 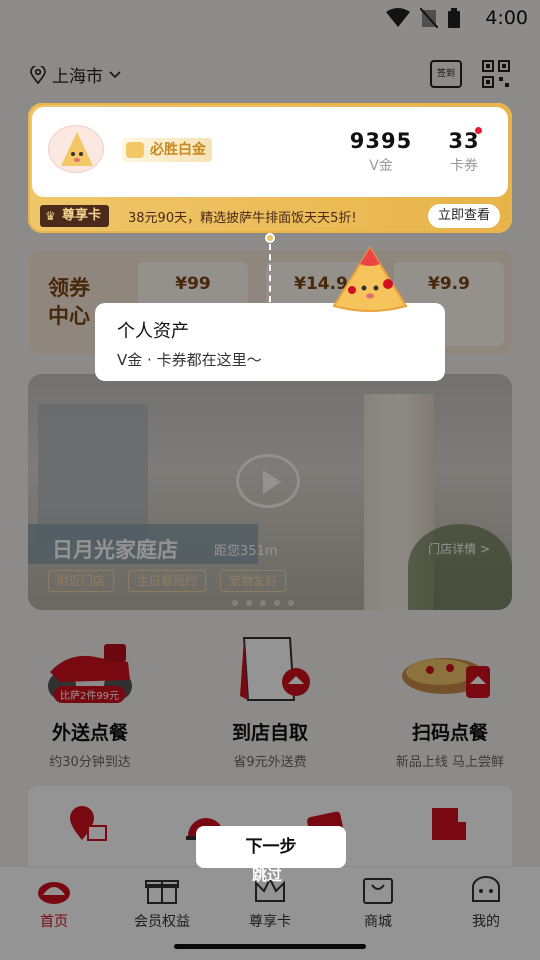 What do you see at coordinates (450, 762) in the screenshot?
I see `service-subtitle: 新品上线 马上尝鲜` at bounding box center [450, 762].